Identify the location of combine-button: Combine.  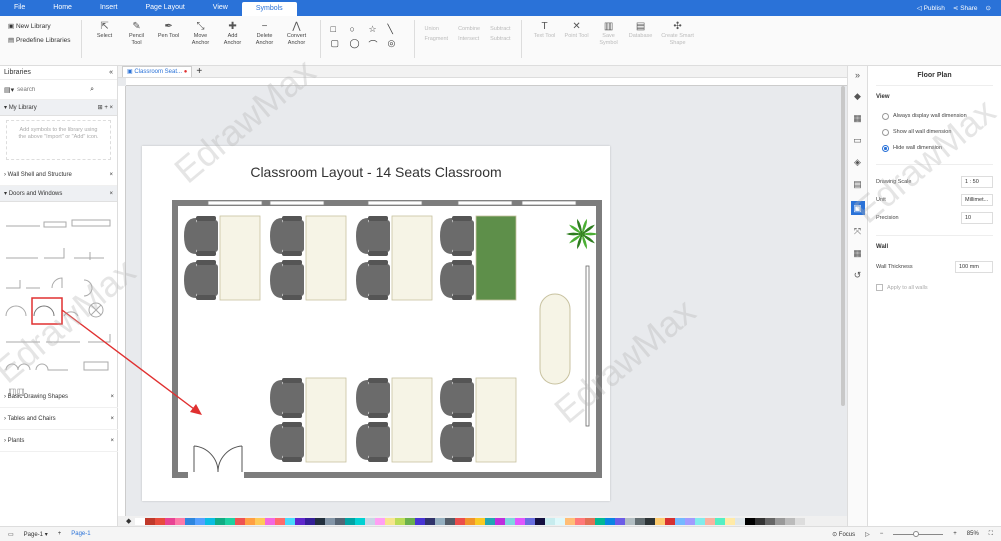
(469, 29).